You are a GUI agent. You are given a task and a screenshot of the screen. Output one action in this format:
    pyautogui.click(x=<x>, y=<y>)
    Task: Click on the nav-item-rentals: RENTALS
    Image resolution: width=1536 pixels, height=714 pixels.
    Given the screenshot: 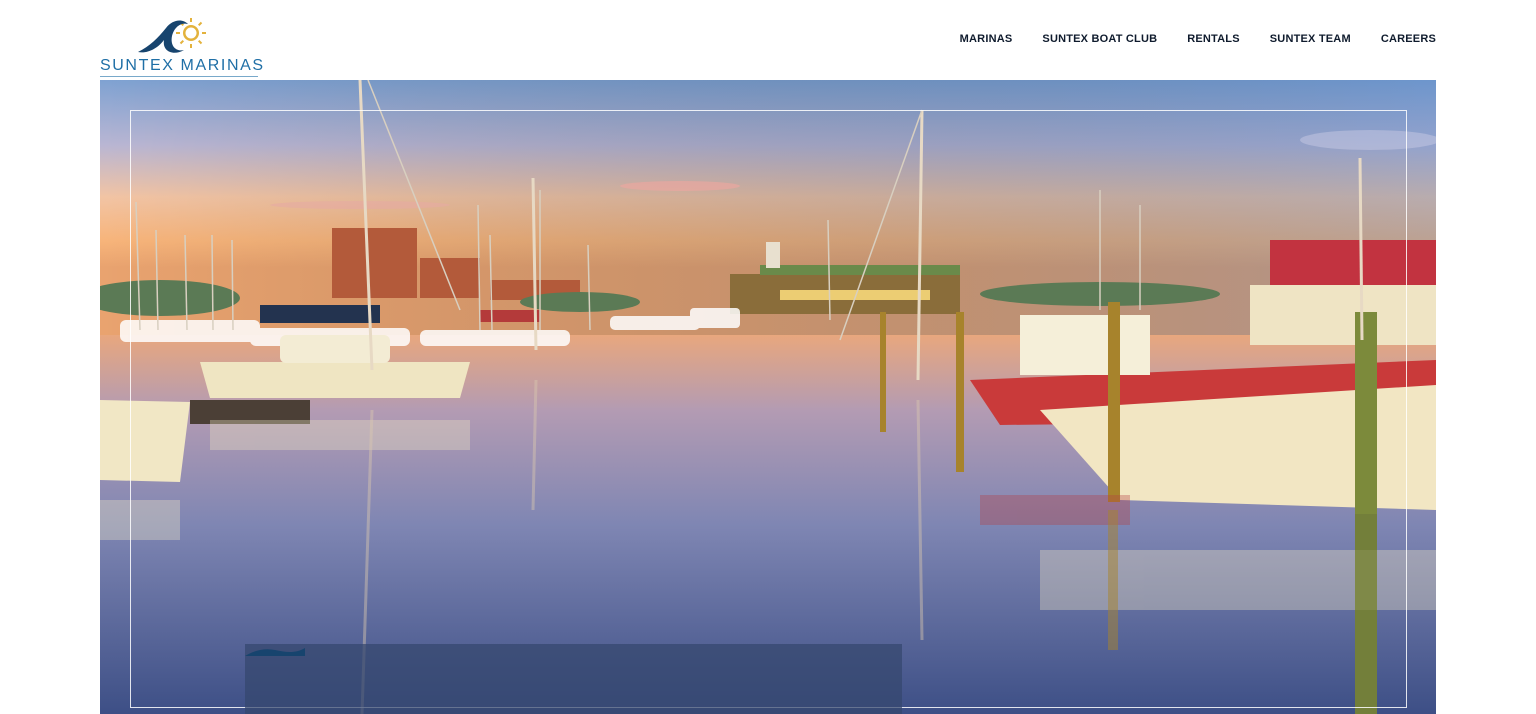 What is the action you would take?
    pyautogui.click(x=1213, y=39)
    